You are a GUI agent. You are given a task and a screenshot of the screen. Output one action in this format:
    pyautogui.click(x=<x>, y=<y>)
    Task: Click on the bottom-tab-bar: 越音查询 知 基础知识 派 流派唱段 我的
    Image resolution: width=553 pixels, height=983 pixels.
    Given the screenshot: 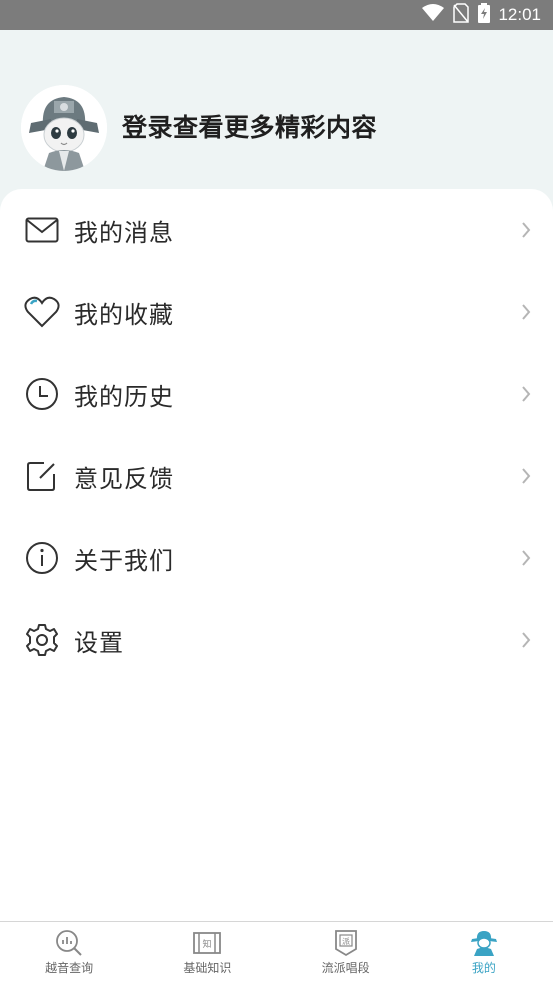 What is the action you would take?
    pyautogui.click(x=276, y=952)
    